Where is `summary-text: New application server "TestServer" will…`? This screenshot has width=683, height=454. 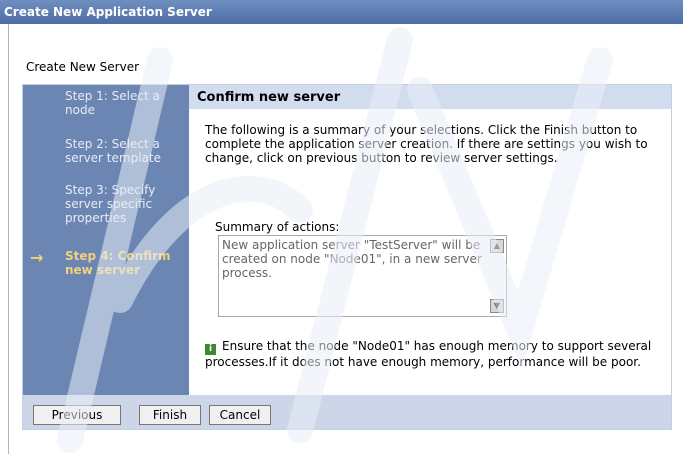
summary-text: New application server "TestServer" will… is located at coordinates (352, 259).